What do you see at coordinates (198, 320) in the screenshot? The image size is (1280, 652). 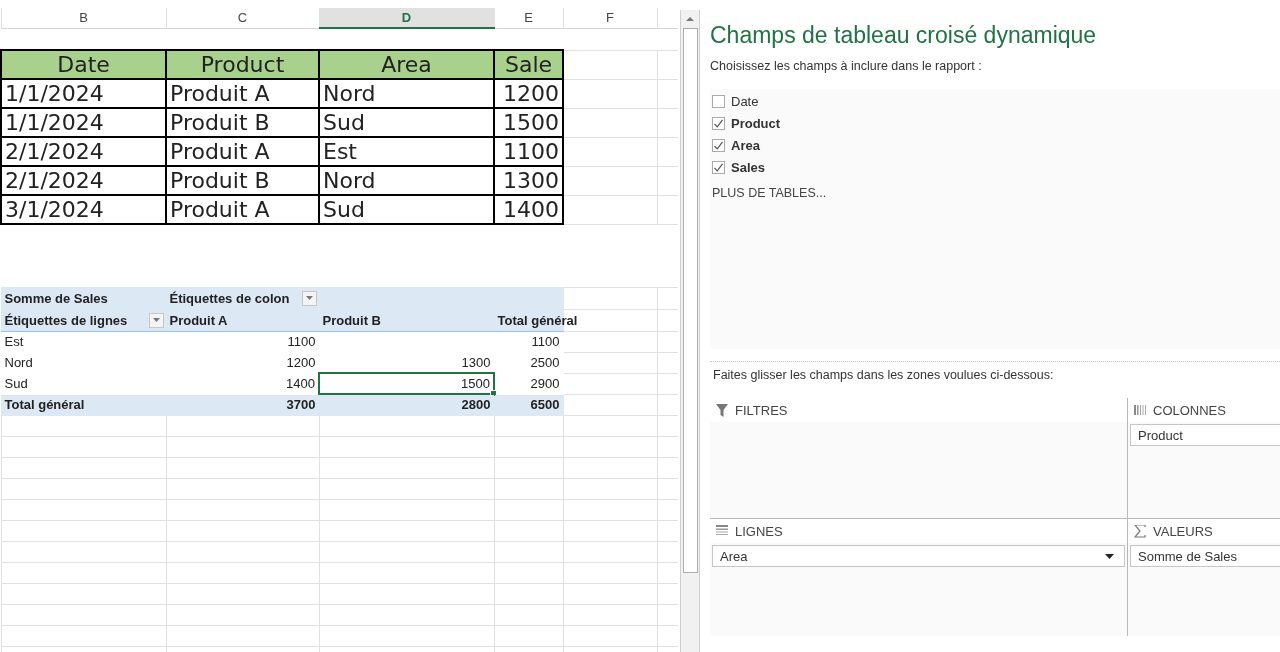 I see `pivot-column-header: Produit A` at bounding box center [198, 320].